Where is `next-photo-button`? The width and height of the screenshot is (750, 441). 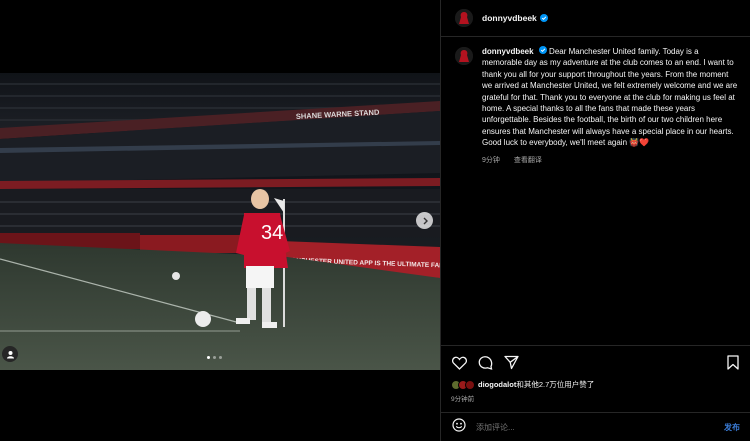
next-photo-button is located at coordinates (424, 220).